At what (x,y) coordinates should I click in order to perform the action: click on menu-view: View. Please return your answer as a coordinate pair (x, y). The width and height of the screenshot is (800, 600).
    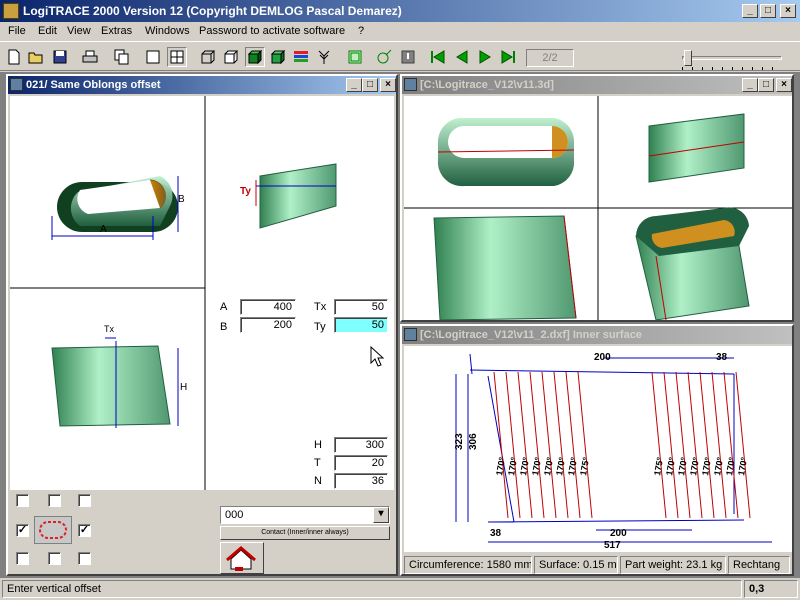
    Looking at the image, I should click on (79, 31).